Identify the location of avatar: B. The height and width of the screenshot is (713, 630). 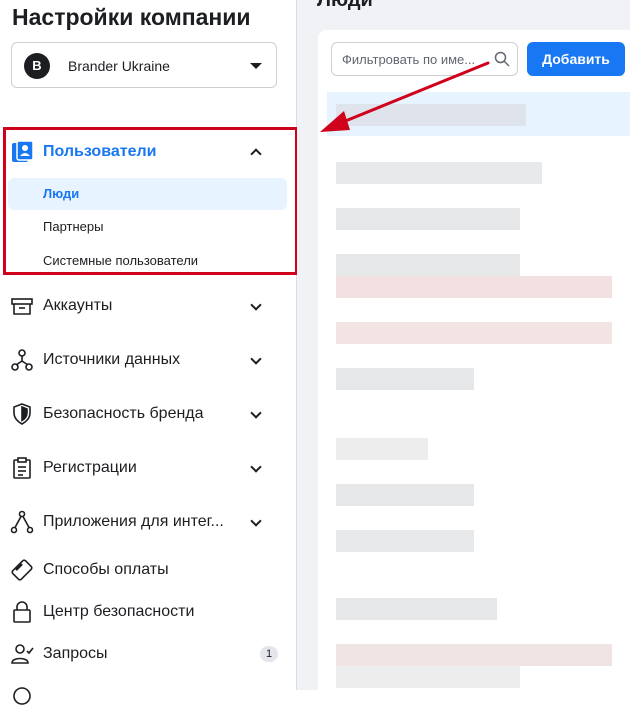
(37, 66).